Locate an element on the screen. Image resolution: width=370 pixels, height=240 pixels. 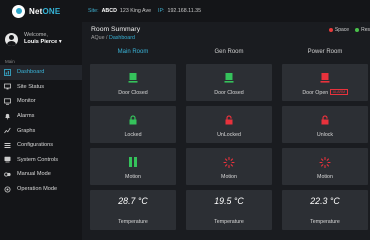
logo-icon is located at coordinates (18, 11).